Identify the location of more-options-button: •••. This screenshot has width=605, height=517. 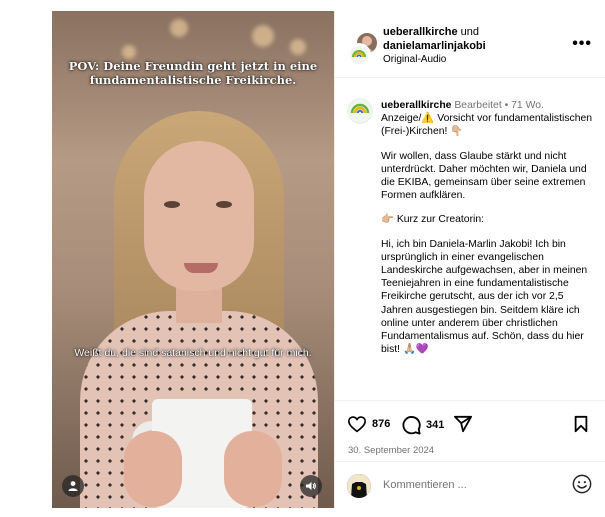
(582, 44).